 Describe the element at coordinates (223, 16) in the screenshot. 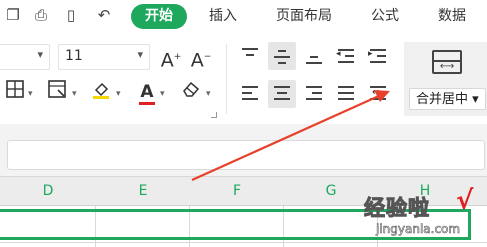

I see `tab-insert: 插入` at that location.